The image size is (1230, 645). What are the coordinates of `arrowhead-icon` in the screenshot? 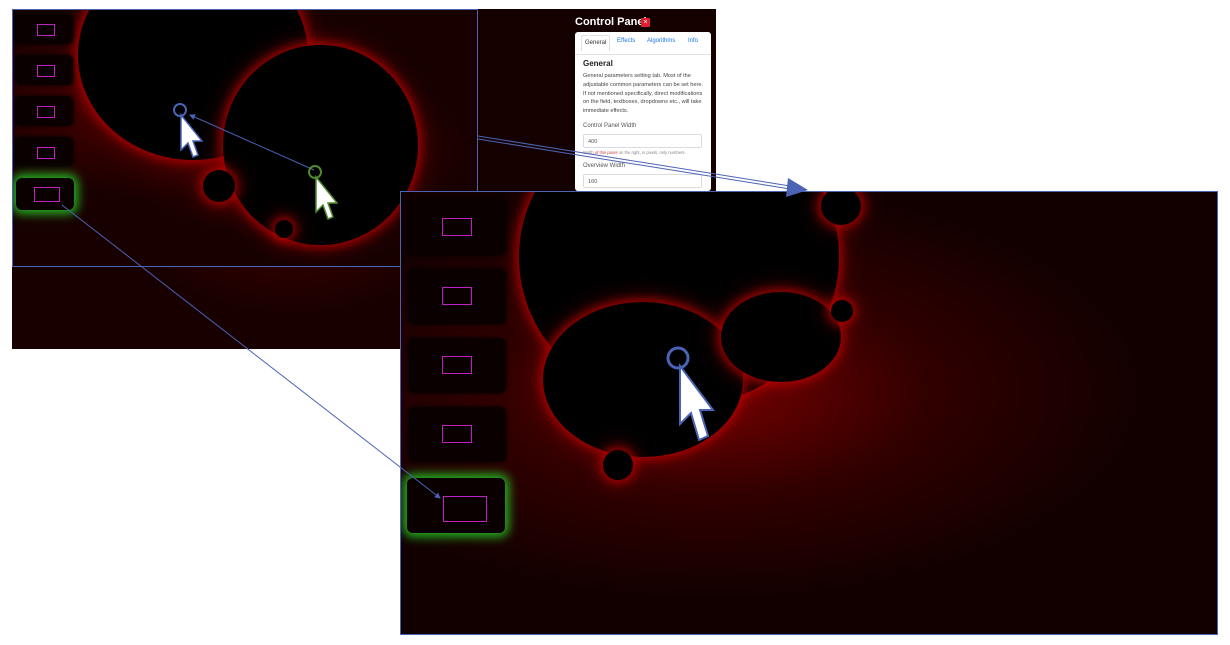 It's located at (797, 187).